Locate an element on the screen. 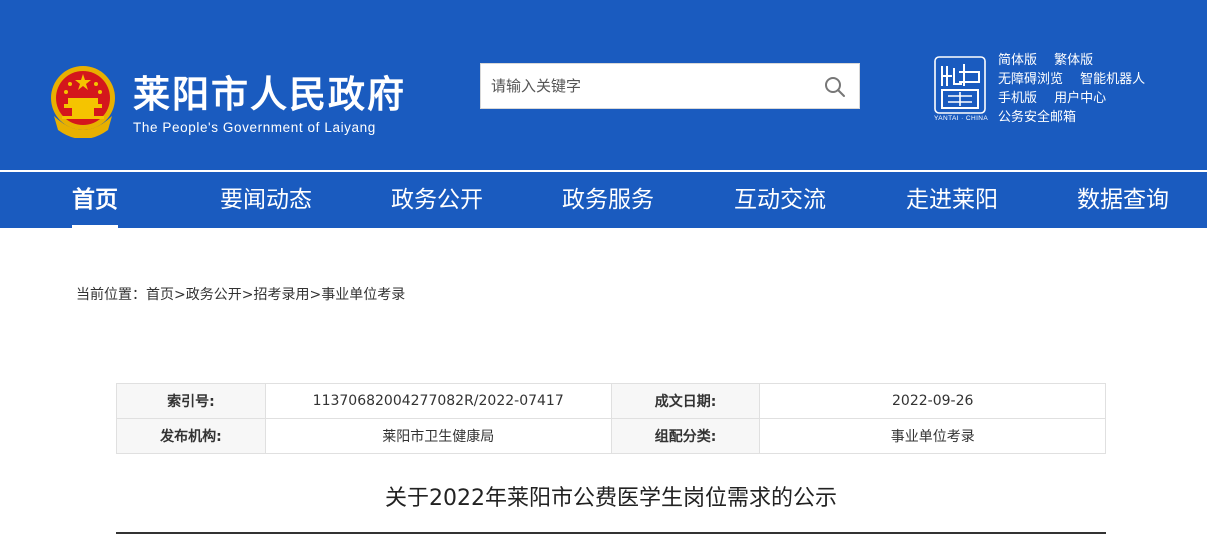 The height and width of the screenshot is (552, 1207). main-nav: 首页 要闻动态 政务公开 政务服务 互动交流 走进莱阳 数据查询 is located at coordinates (603, 200).